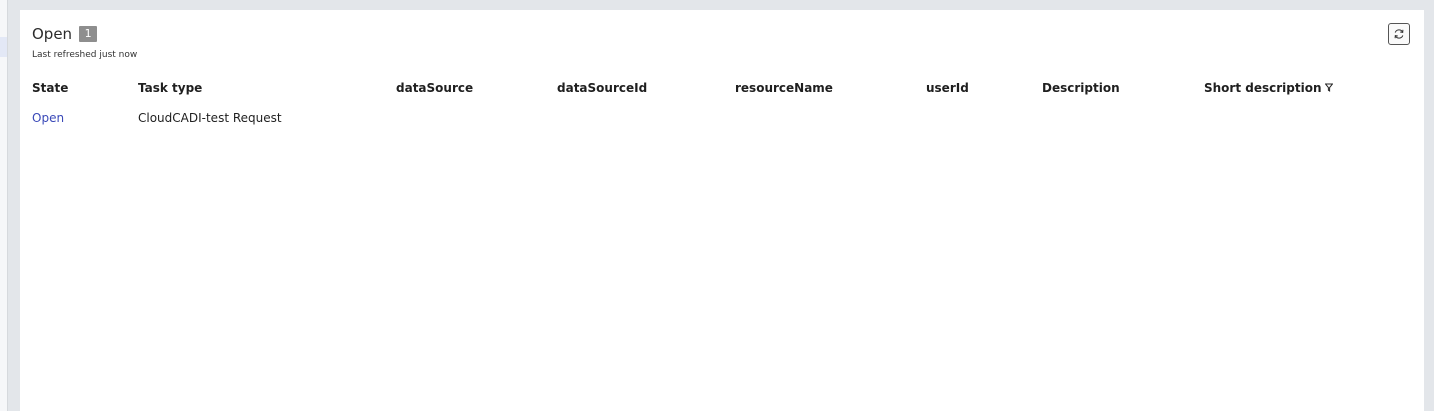 Image resolution: width=1434 pixels, height=411 pixels. I want to click on column-header-resourcename: resourceName, so click(784, 88).